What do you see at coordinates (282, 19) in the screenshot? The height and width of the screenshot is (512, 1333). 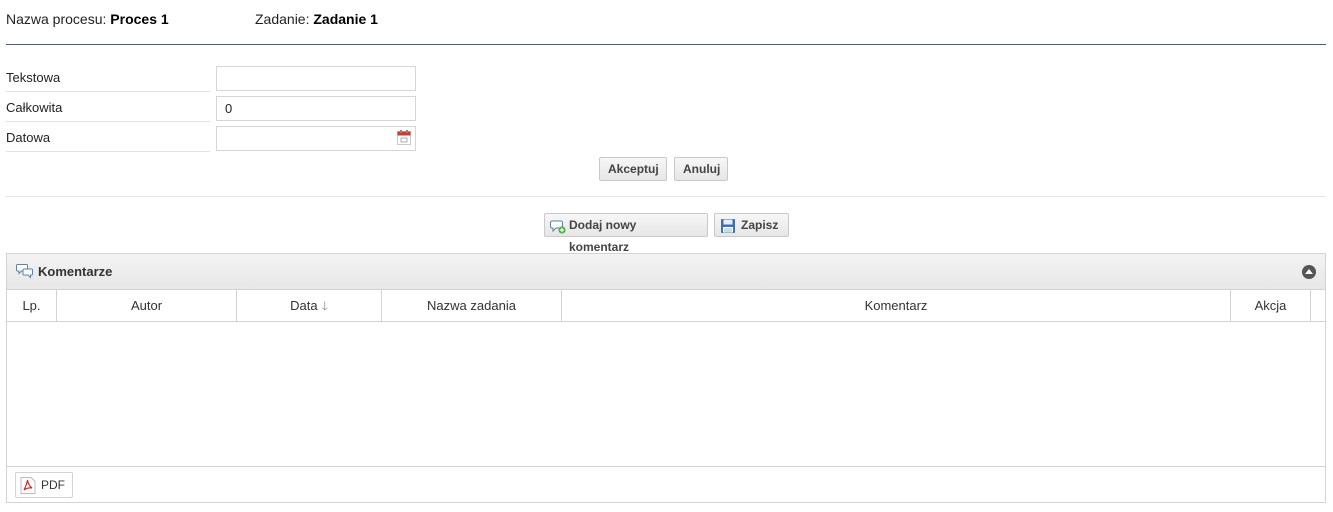 I see `task-name-label: Zadanie:` at bounding box center [282, 19].